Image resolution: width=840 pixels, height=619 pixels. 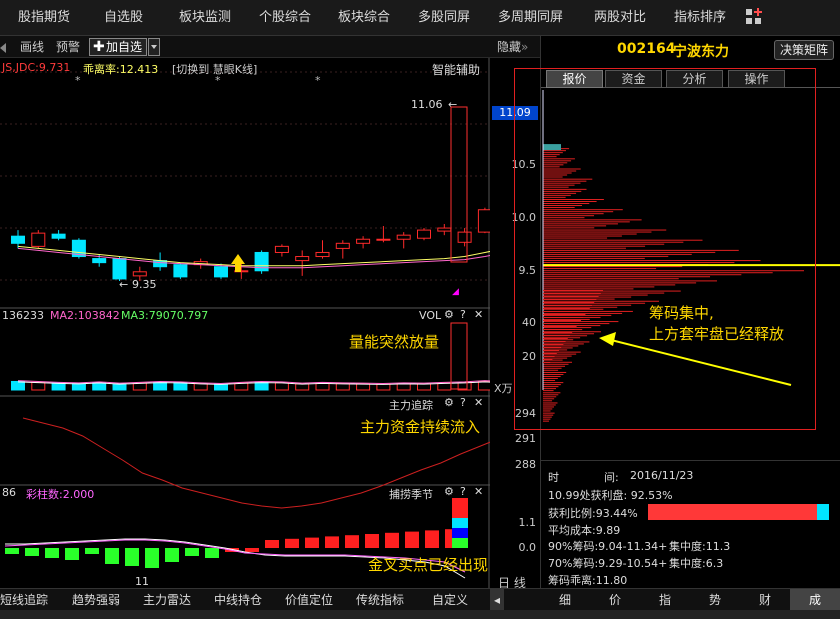 I want to click on stock-code: 002164, so click(x=646, y=49).